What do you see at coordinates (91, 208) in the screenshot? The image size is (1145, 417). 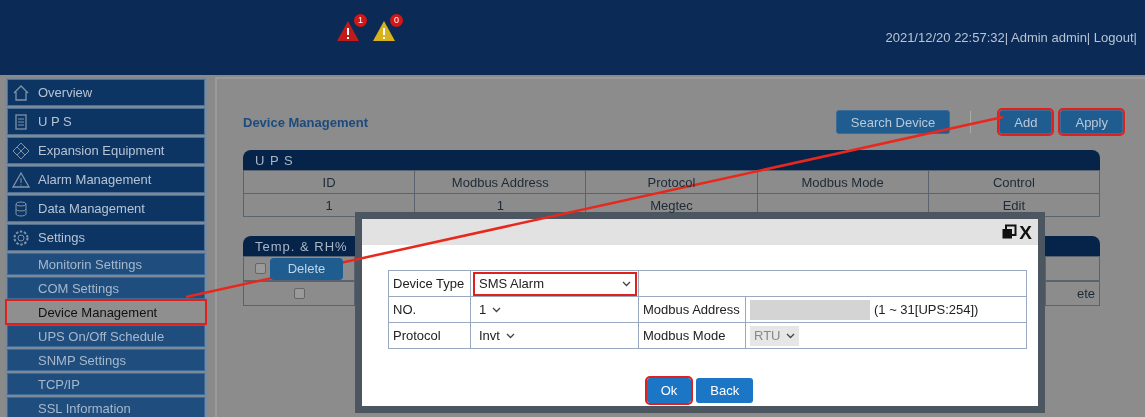 I see `sidebar-item-label: Data Management` at bounding box center [91, 208].